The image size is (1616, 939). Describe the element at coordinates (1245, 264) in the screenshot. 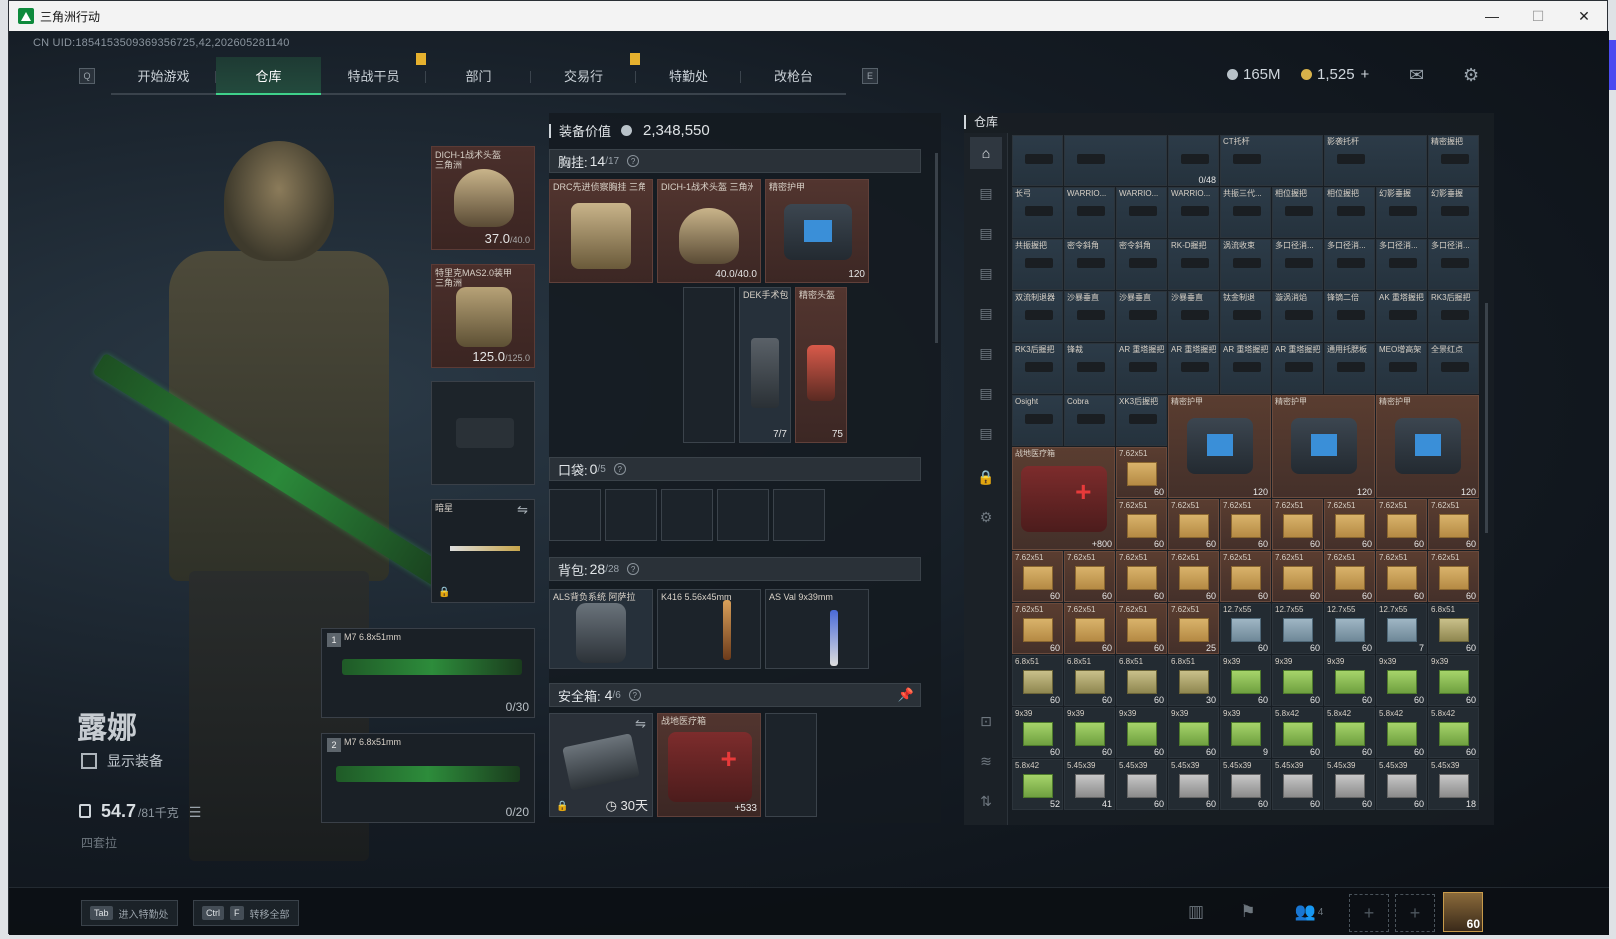

I see `warehouse-item: 涡流收束` at that location.